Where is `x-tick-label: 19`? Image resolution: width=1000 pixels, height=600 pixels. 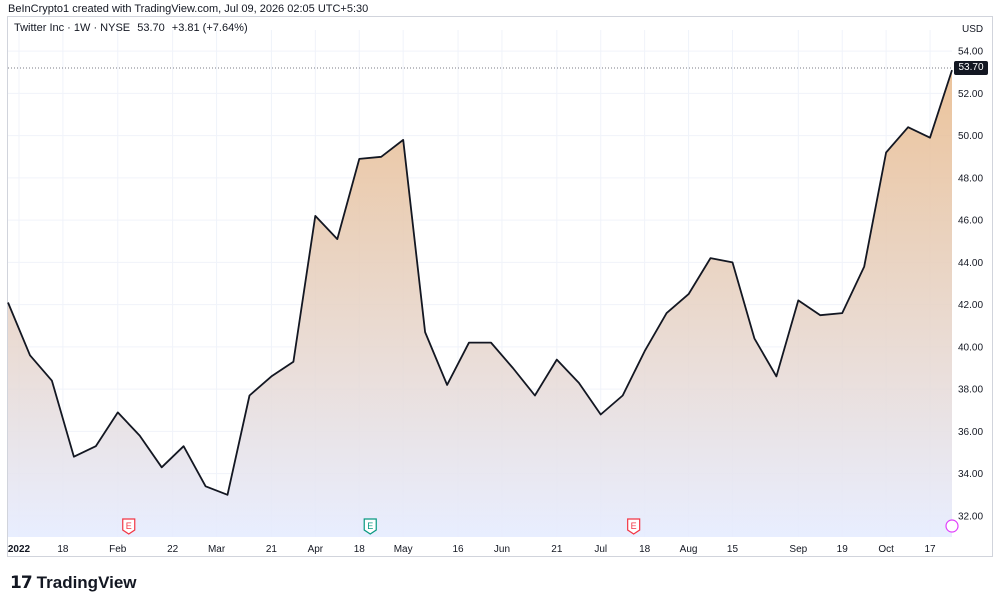
x-tick-label: 19 is located at coordinates (843, 549).